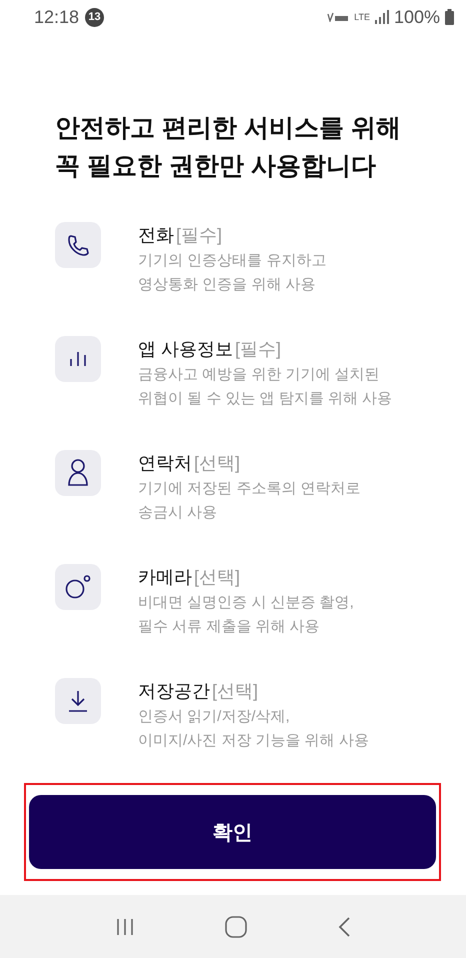 The height and width of the screenshot is (958, 466). I want to click on download-icon, so click(78, 701).